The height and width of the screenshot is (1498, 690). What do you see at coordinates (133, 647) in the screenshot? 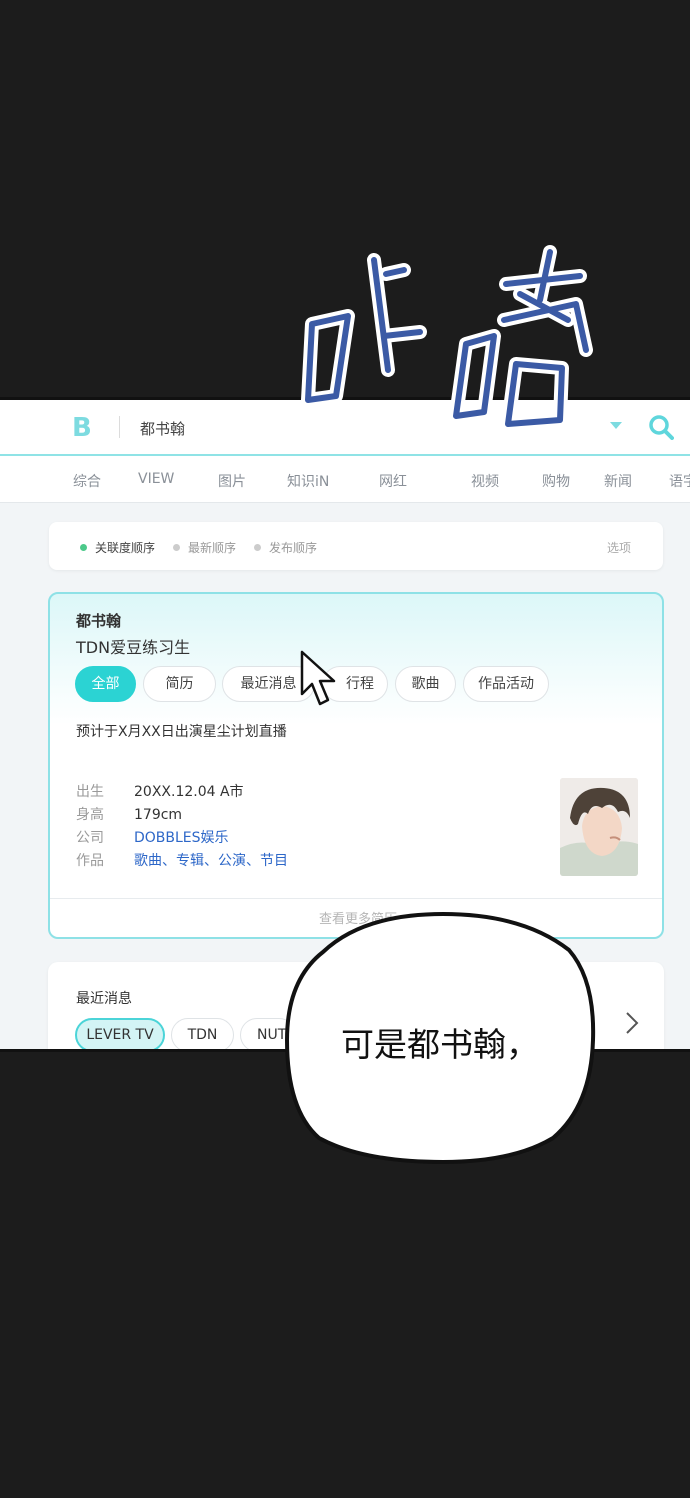
I see `profile-subtitle: TDN爱豆练习生` at bounding box center [133, 647].